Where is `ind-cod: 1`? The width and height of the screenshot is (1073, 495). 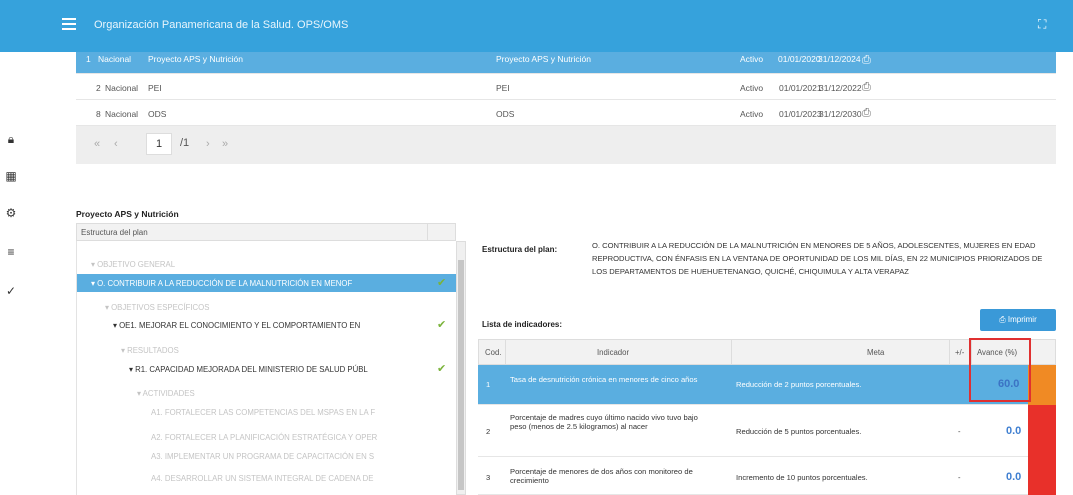
ind-cod: 1 is located at coordinates (488, 384).